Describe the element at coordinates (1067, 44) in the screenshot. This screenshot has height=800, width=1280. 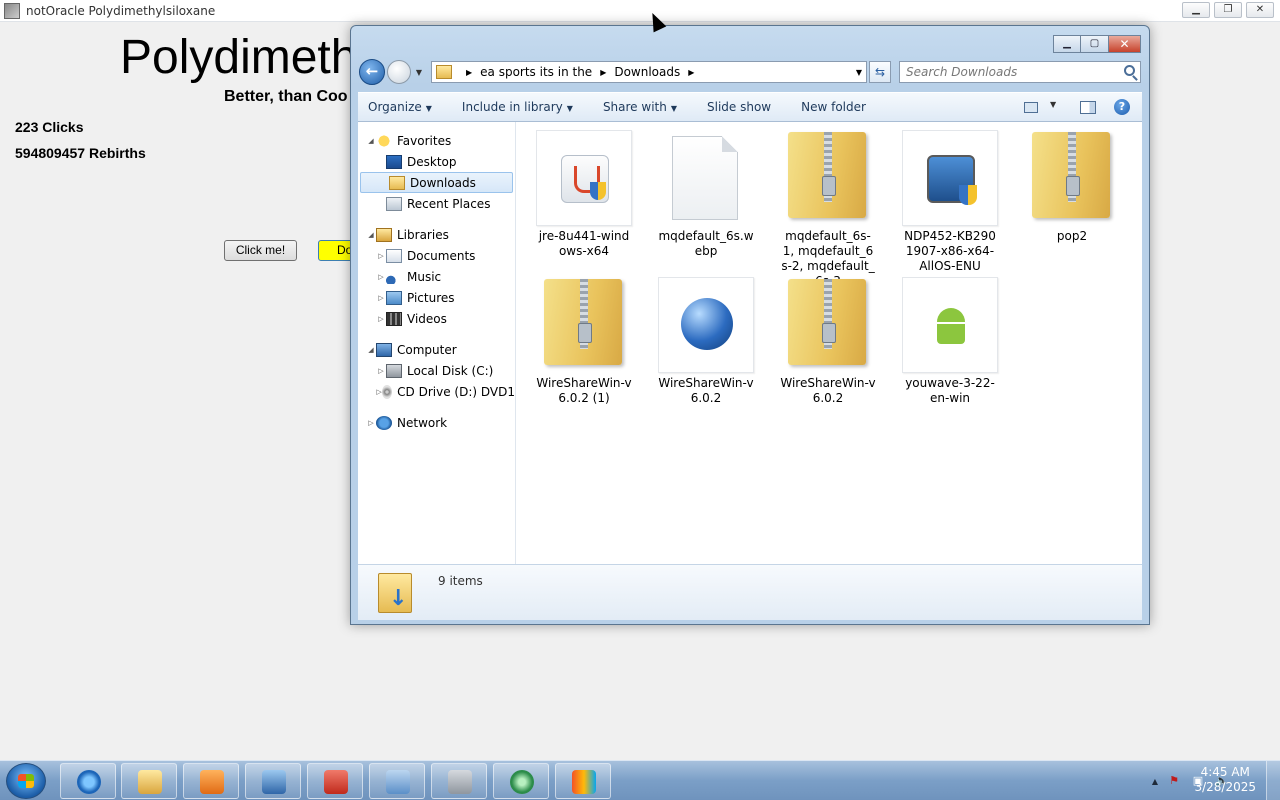
I see `minimize-button: ▁` at that location.